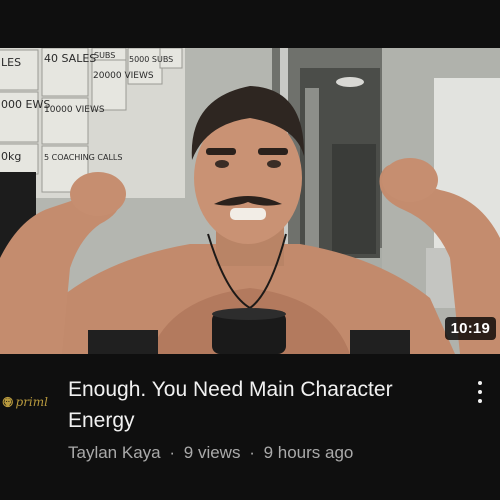  I want to click on whiteboard-note: 5000 SUBS, so click(151, 59).